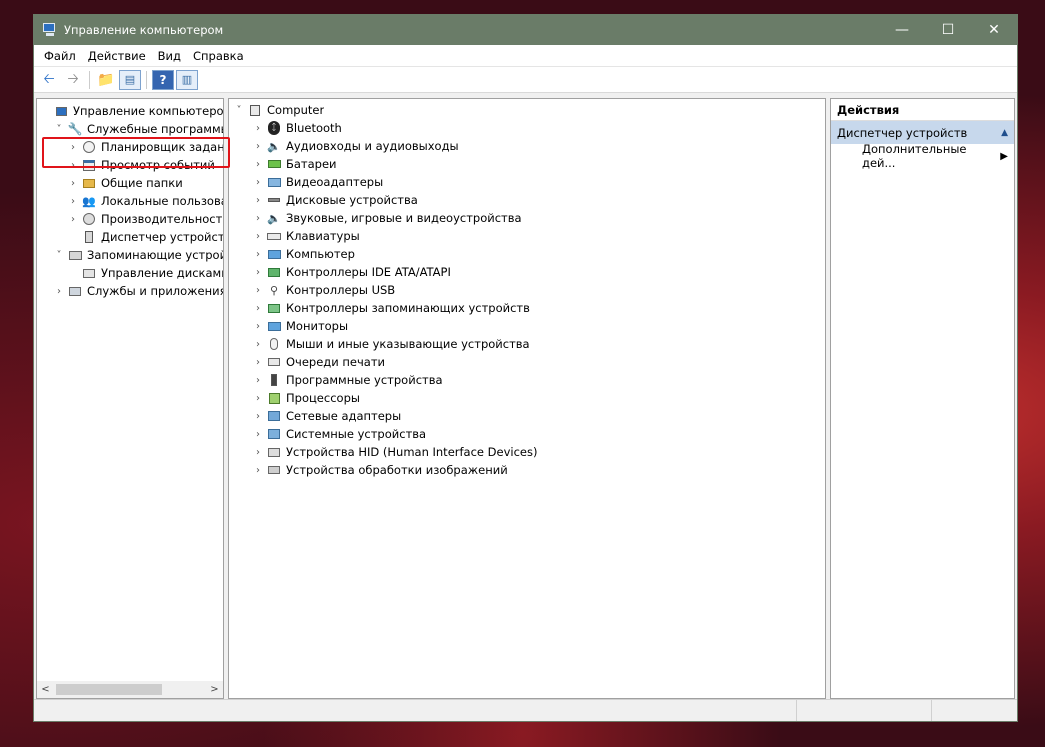 The height and width of the screenshot is (747, 1045). I want to click on hid-icon, so click(274, 452).